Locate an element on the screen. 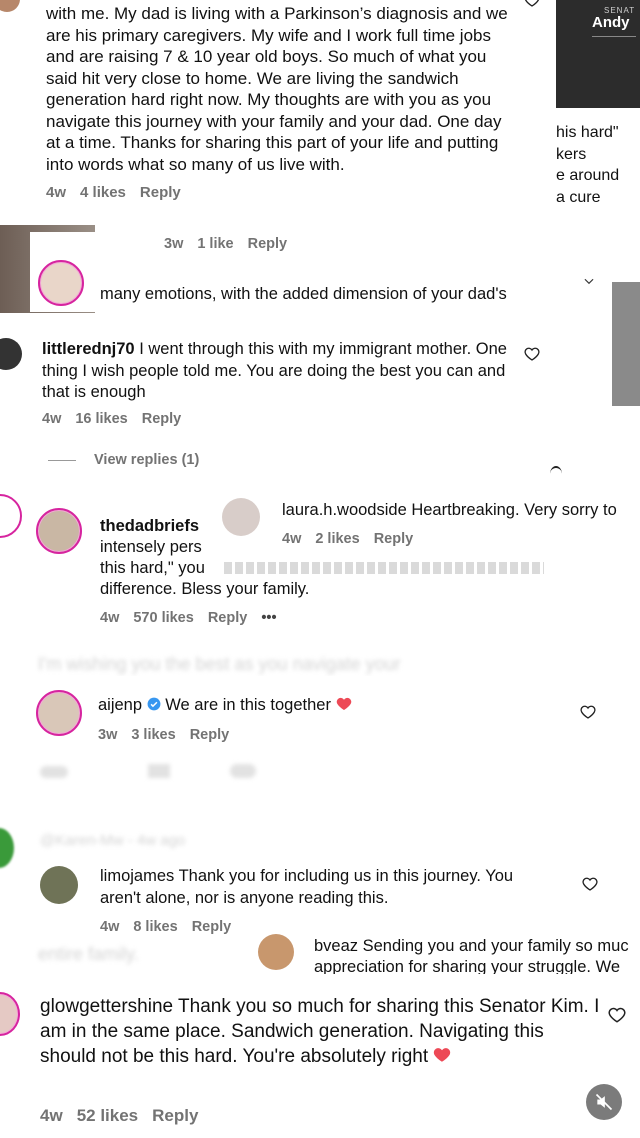 This screenshot has width=640, height=1138. comment-likes: 3 likes is located at coordinates (153, 735).